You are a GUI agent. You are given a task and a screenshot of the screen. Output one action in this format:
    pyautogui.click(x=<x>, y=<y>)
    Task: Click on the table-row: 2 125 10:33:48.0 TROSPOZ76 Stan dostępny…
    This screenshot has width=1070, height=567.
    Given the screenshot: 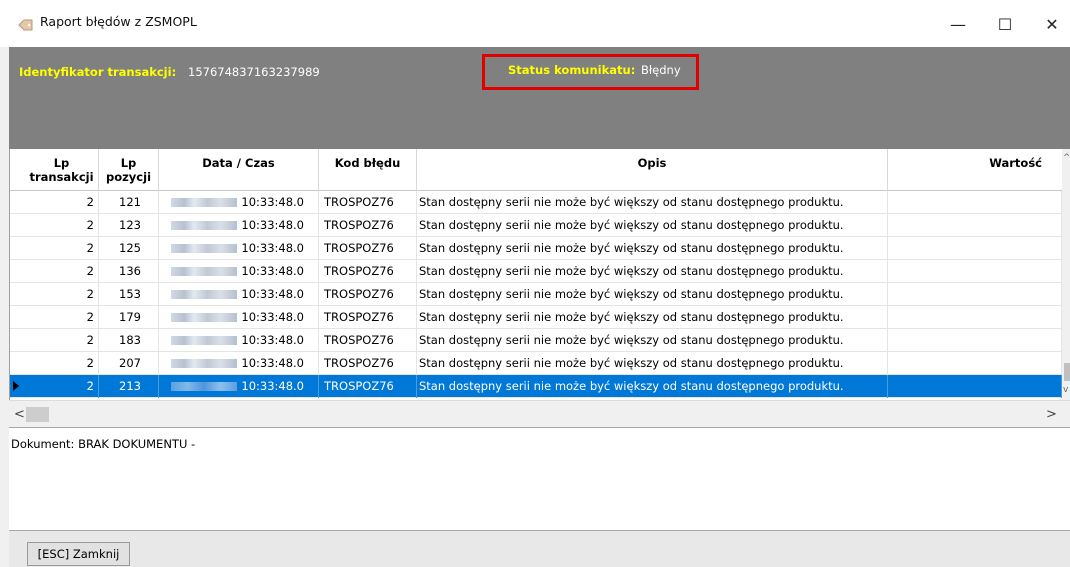 What is the action you would take?
    pyautogui.click(x=536, y=248)
    